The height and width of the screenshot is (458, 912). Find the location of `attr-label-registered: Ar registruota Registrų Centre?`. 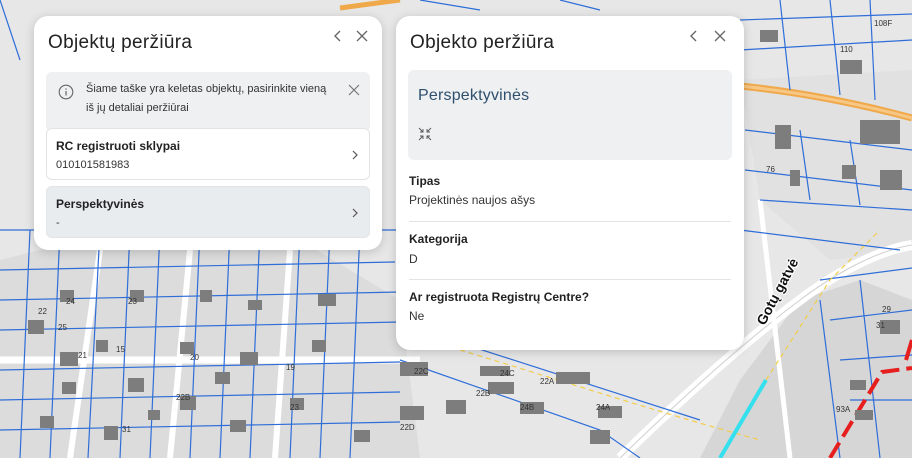

attr-label-registered: Ar registruota Registrų Centre? is located at coordinates (499, 297).